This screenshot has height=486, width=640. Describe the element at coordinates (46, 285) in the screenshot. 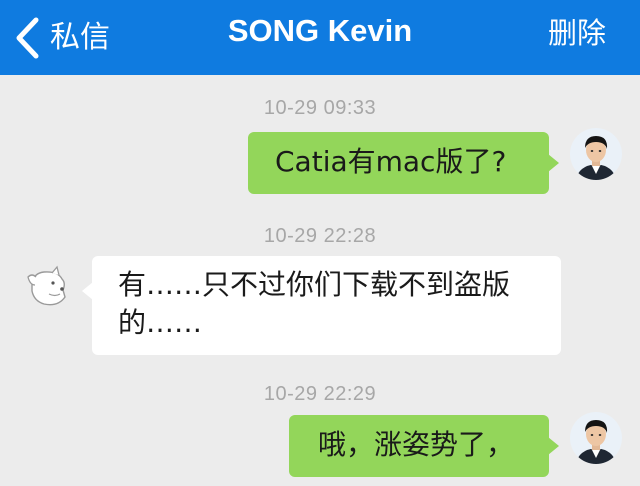

I see `dog-doodle-avatar-icon` at that location.